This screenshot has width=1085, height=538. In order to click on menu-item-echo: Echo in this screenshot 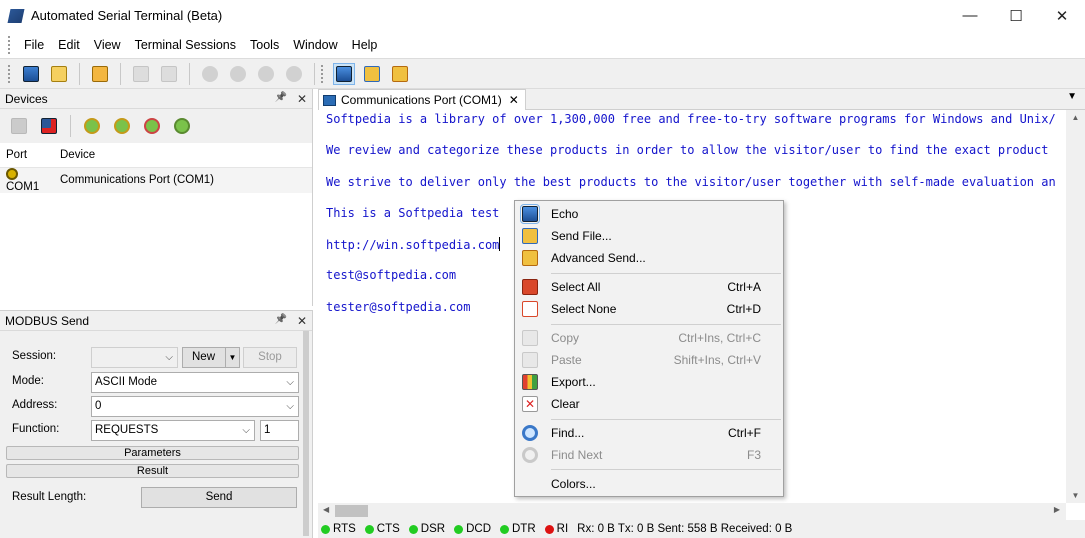, I will do `click(649, 214)`.